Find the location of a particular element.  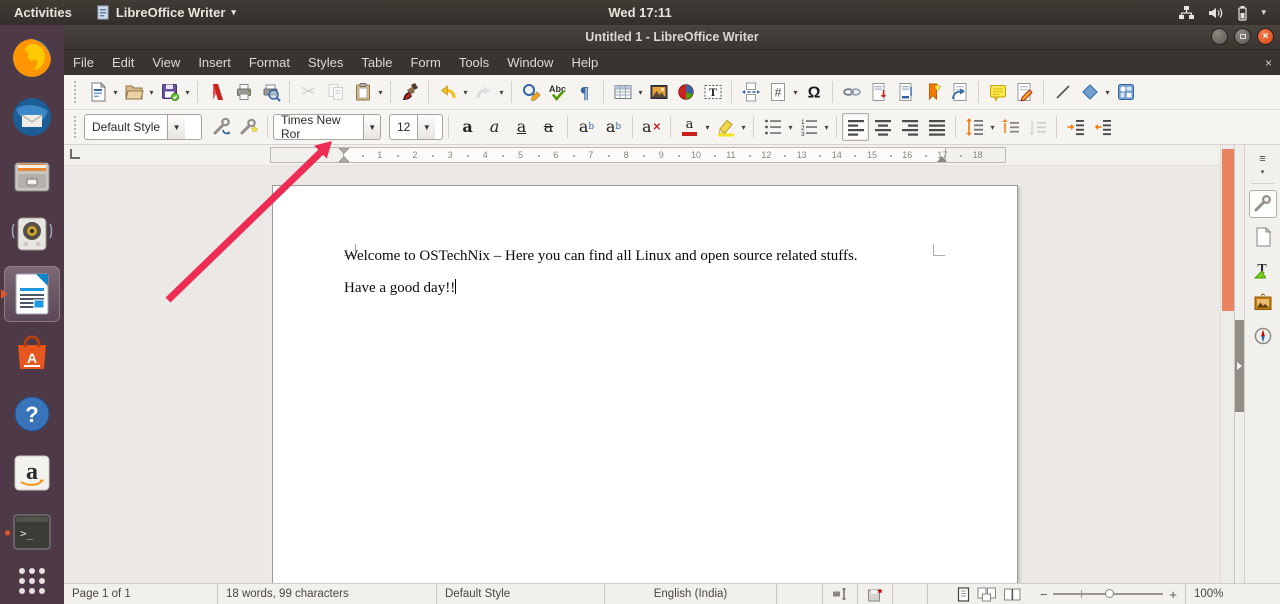

line-spacing-button is located at coordinates (974, 127).